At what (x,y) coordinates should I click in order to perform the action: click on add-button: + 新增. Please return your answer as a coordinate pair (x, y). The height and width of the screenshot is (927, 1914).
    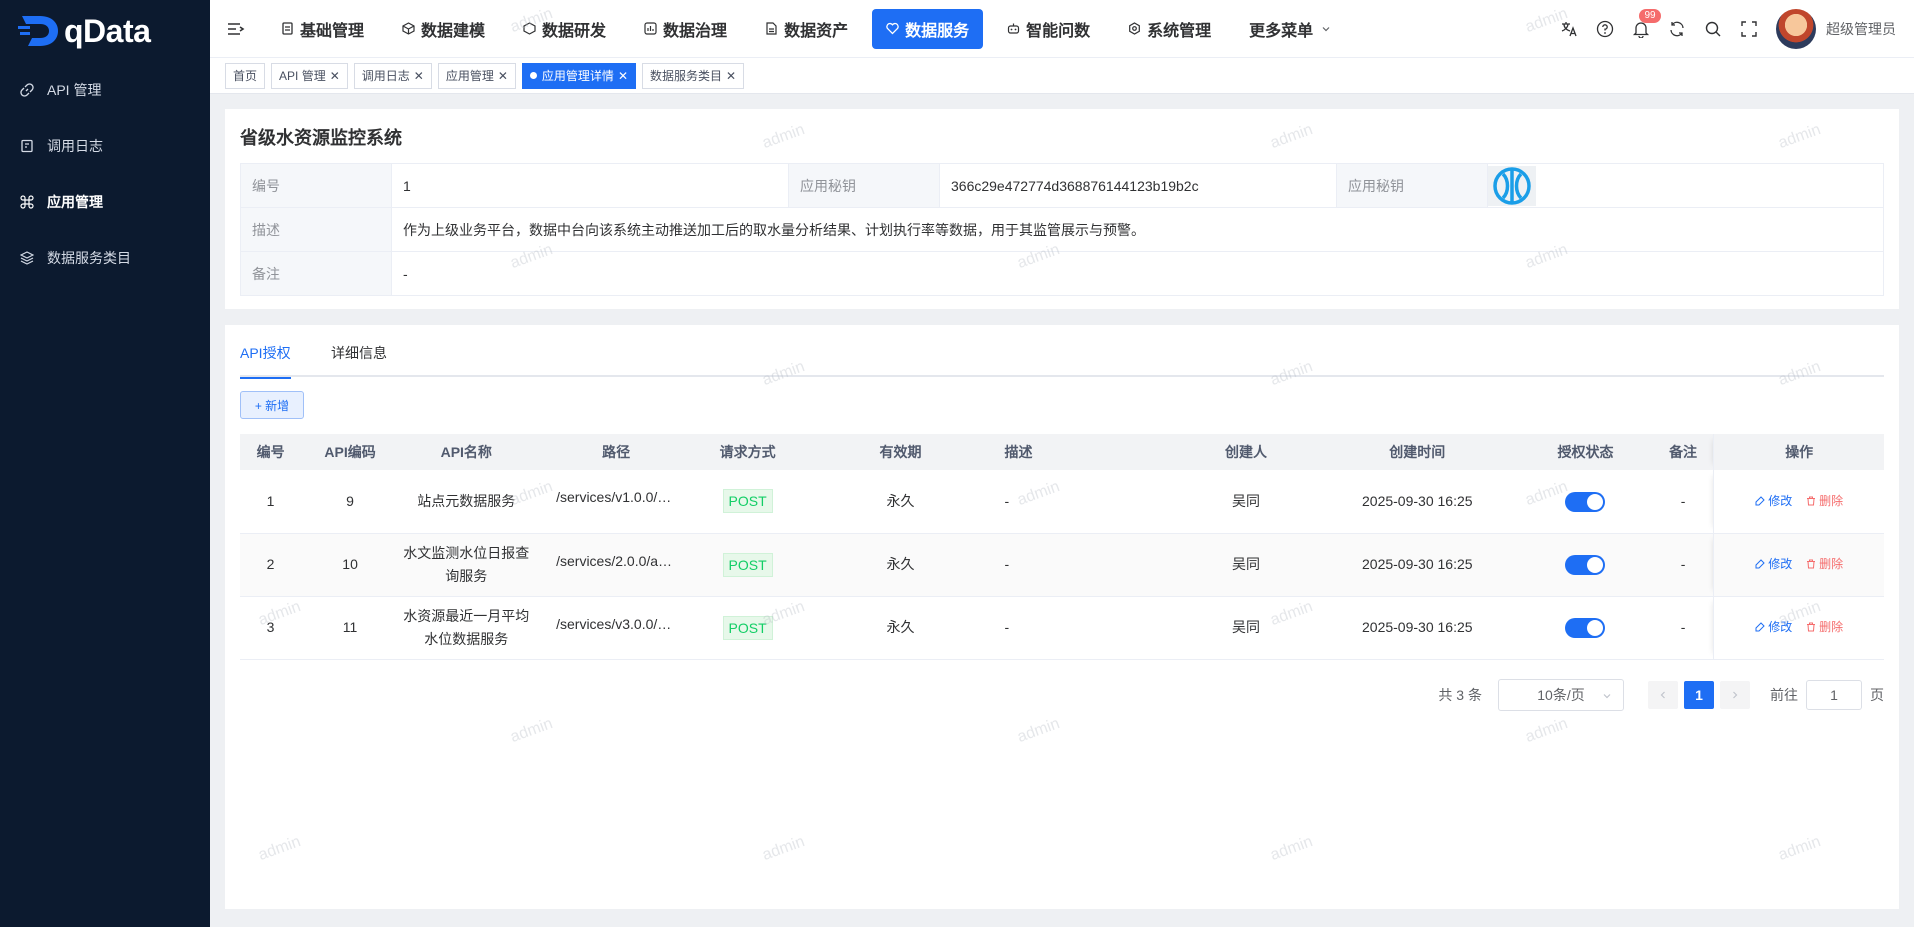
    Looking at the image, I should click on (272, 405).